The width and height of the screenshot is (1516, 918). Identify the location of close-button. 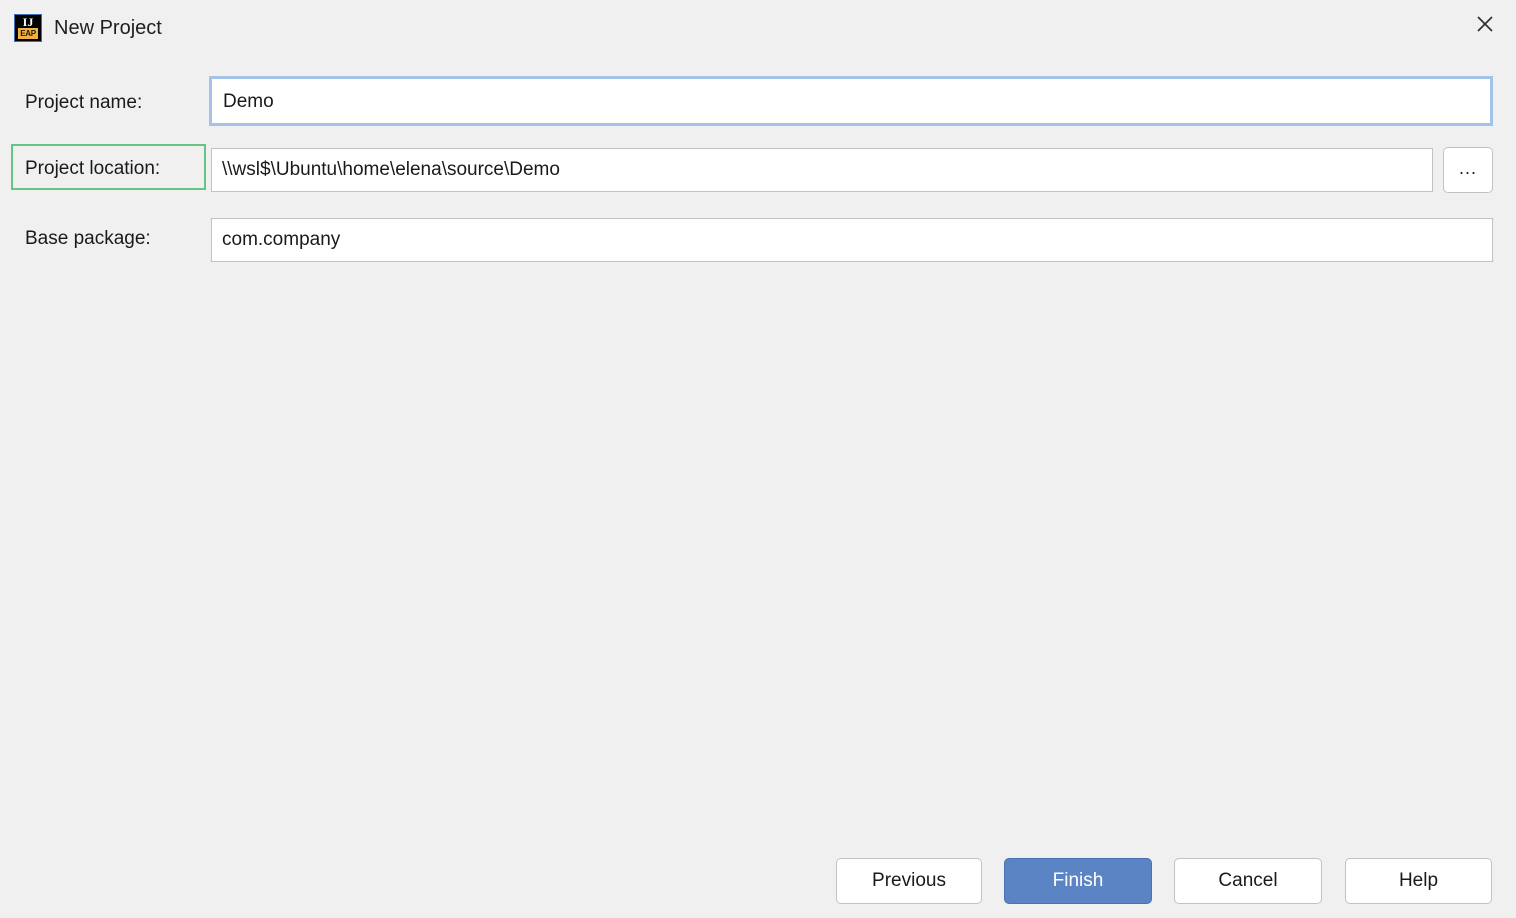
(1485, 24).